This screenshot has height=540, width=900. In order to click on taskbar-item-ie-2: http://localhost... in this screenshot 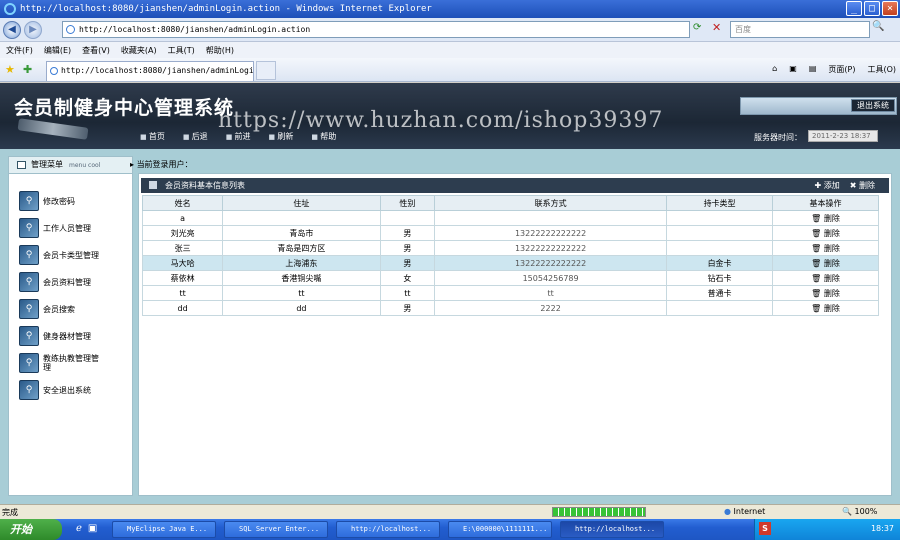, I will do `click(612, 529)`.